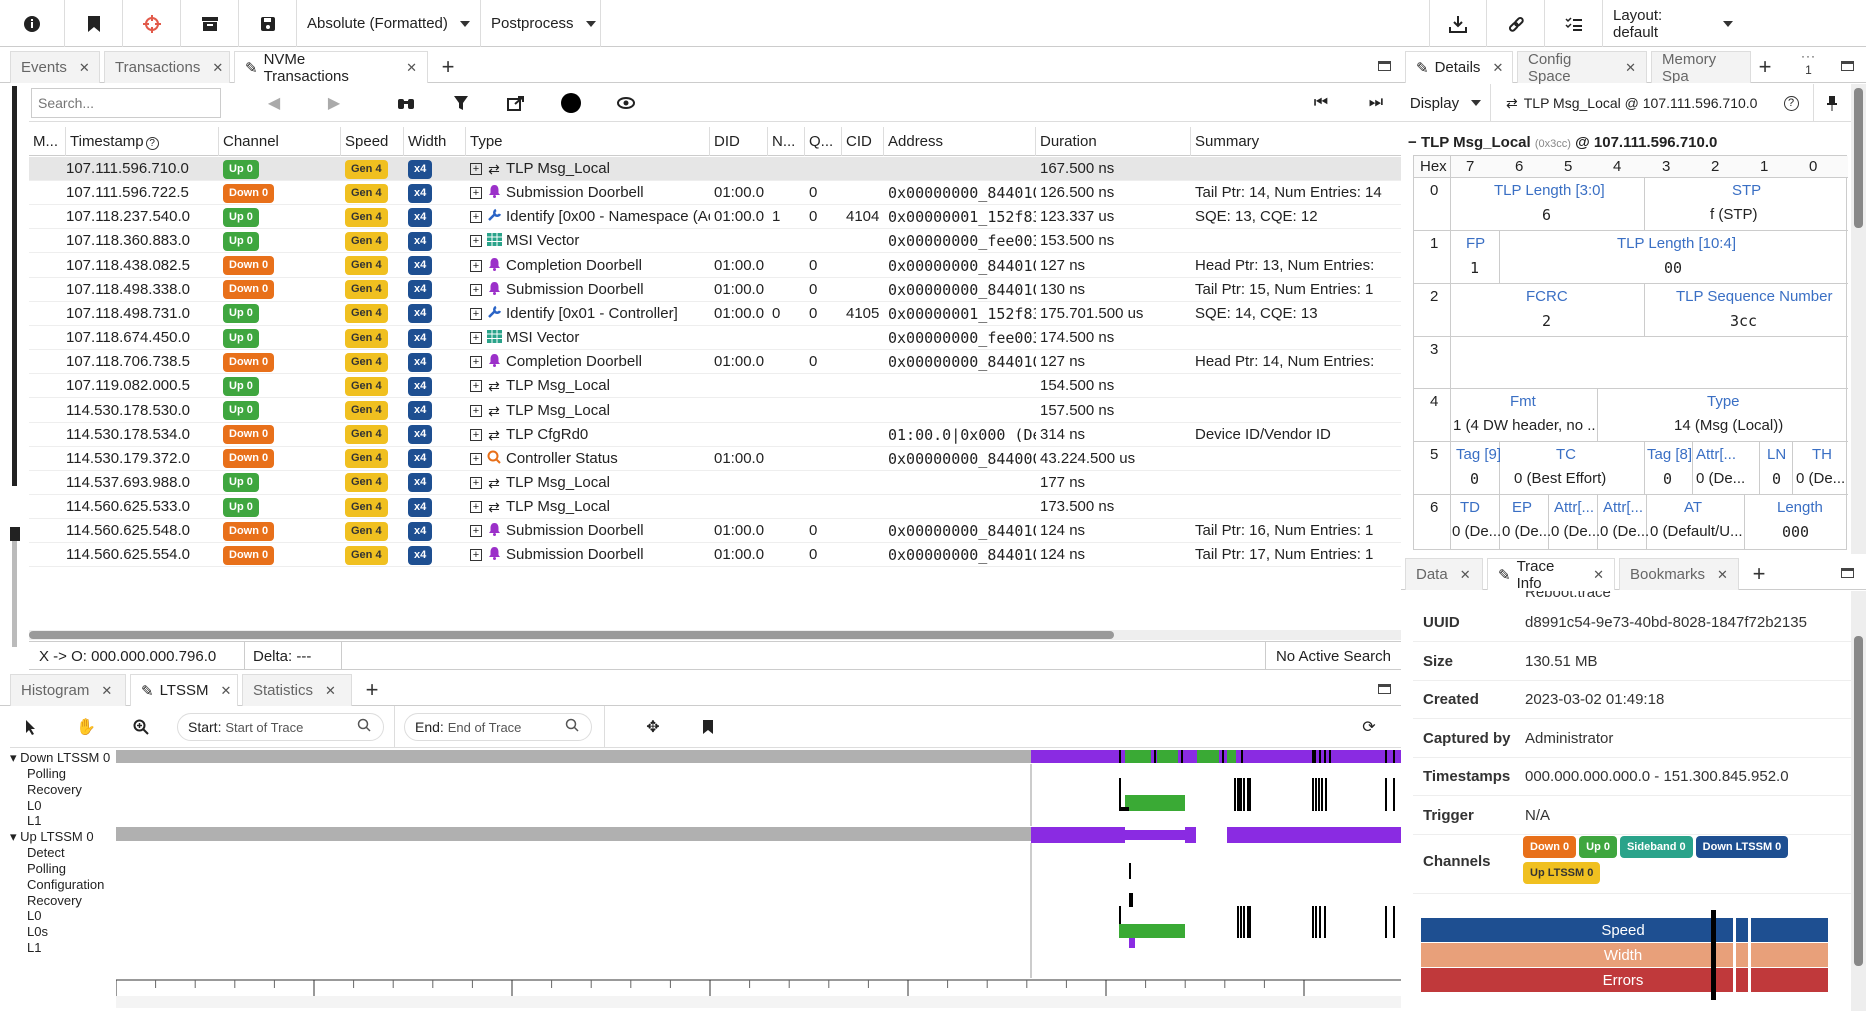  Describe the element at coordinates (126, 103) in the screenshot. I see `search-input` at that location.